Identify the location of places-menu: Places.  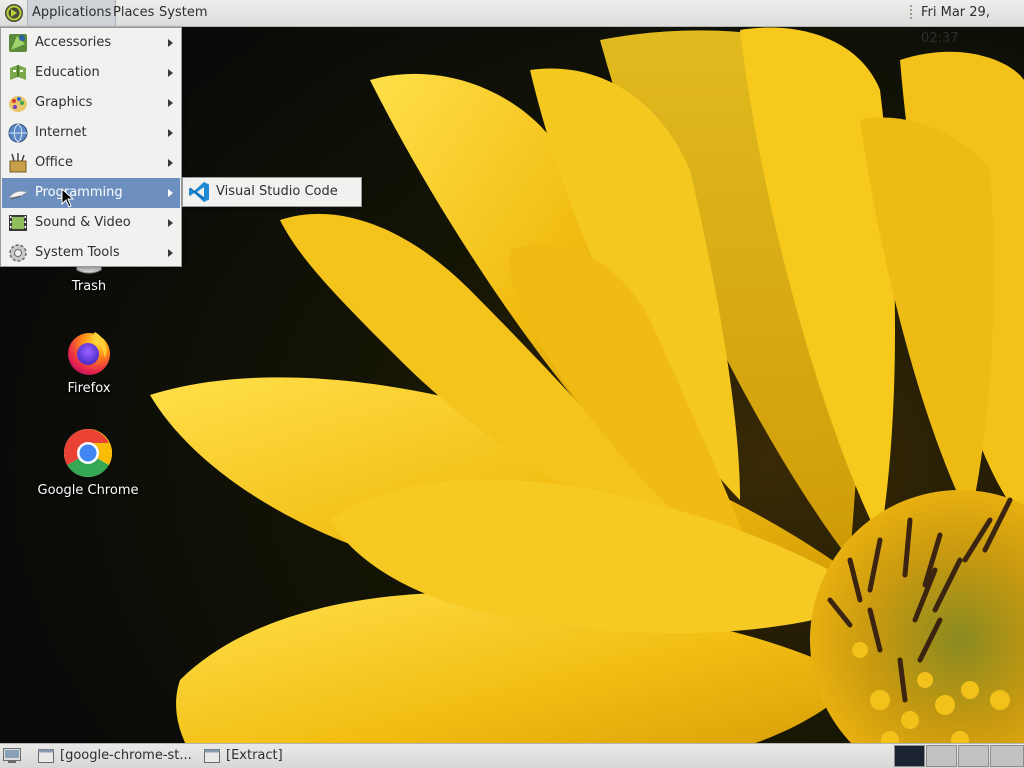
(133, 13).